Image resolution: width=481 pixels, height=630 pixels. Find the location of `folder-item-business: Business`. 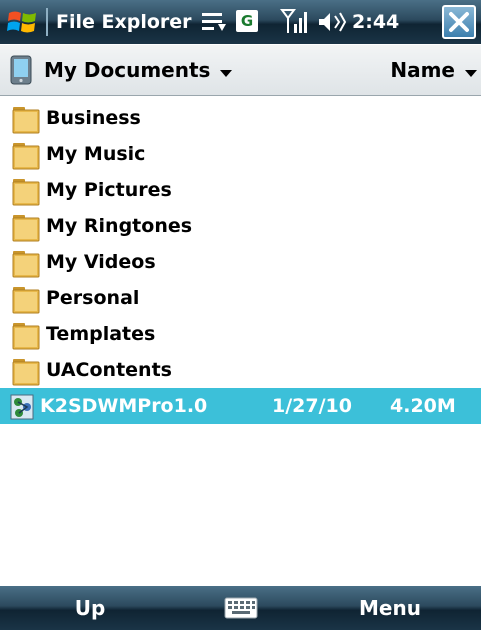

folder-item-business: Business is located at coordinates (240, 118).